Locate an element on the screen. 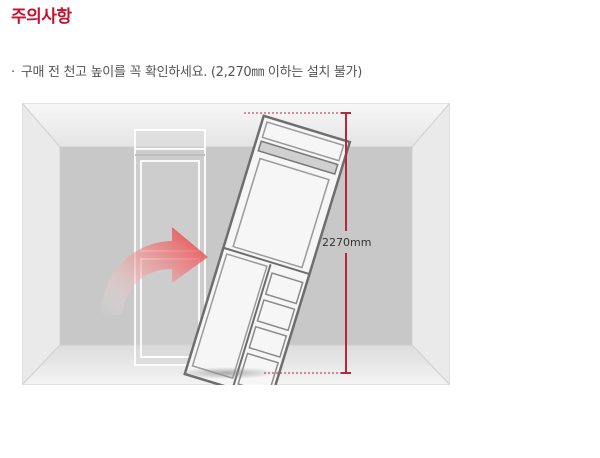 This screenshot has width=600, height=458. ceiling is located at coordinates (236, 125).